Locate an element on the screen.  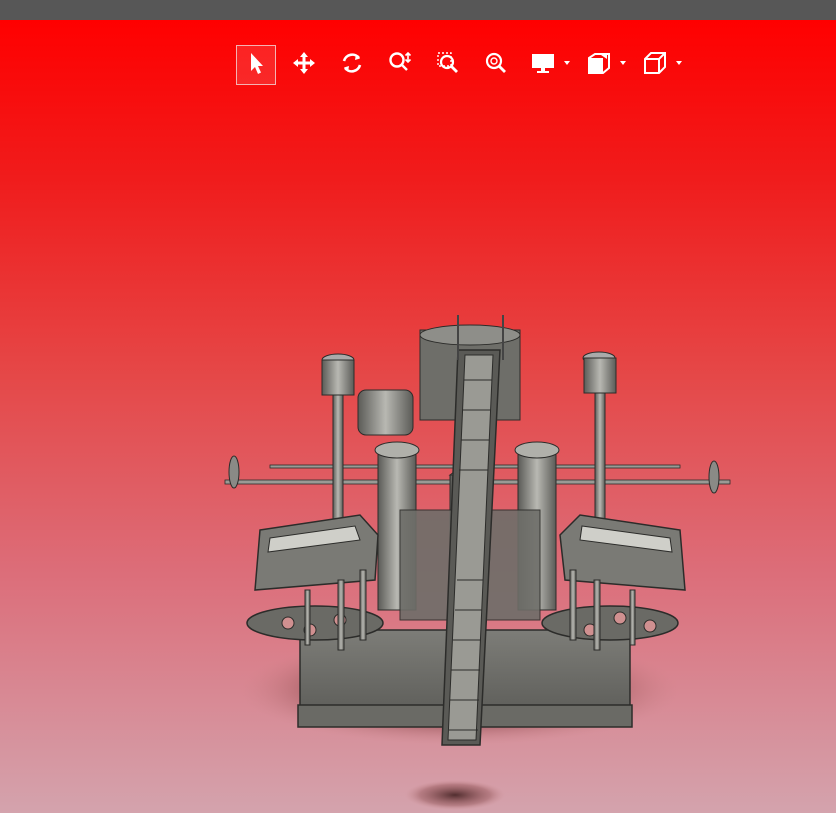
viewer-toolbar is located at coordinates (464, 65).